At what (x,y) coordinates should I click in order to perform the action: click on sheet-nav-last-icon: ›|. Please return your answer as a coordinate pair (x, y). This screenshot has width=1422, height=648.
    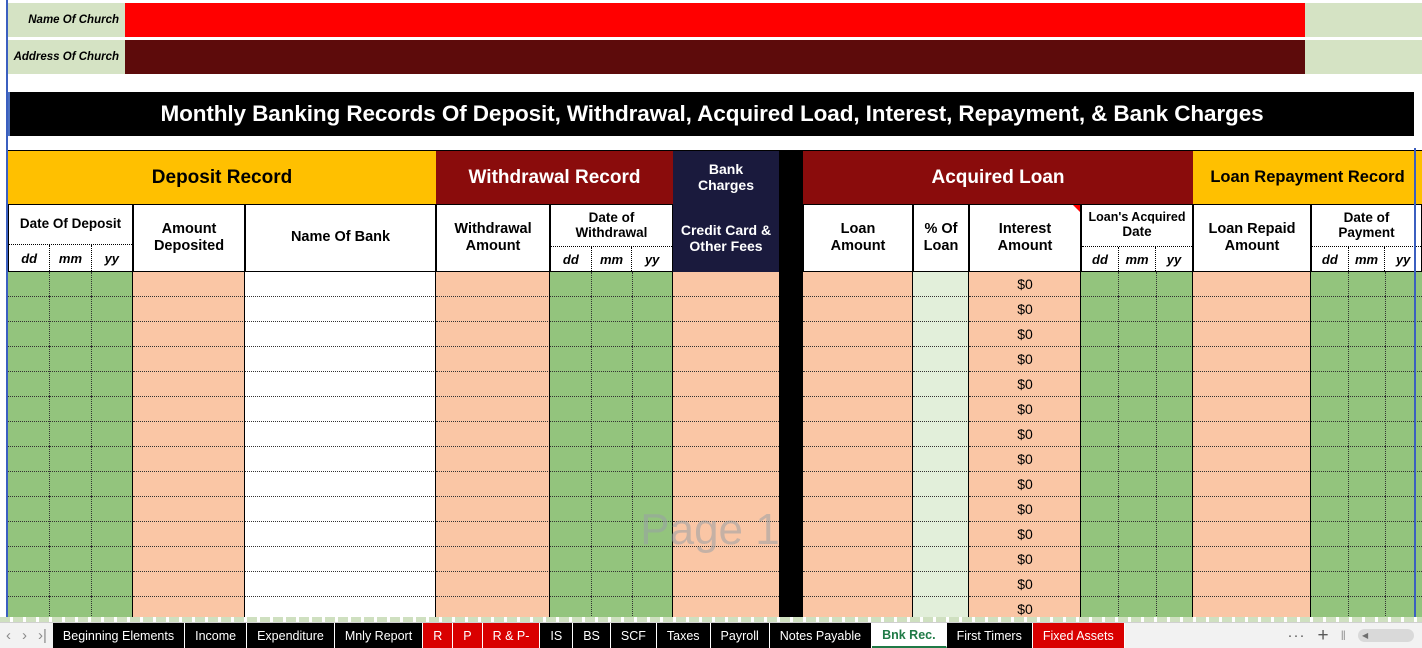
    Looking at the image, I should click on (42, 635).